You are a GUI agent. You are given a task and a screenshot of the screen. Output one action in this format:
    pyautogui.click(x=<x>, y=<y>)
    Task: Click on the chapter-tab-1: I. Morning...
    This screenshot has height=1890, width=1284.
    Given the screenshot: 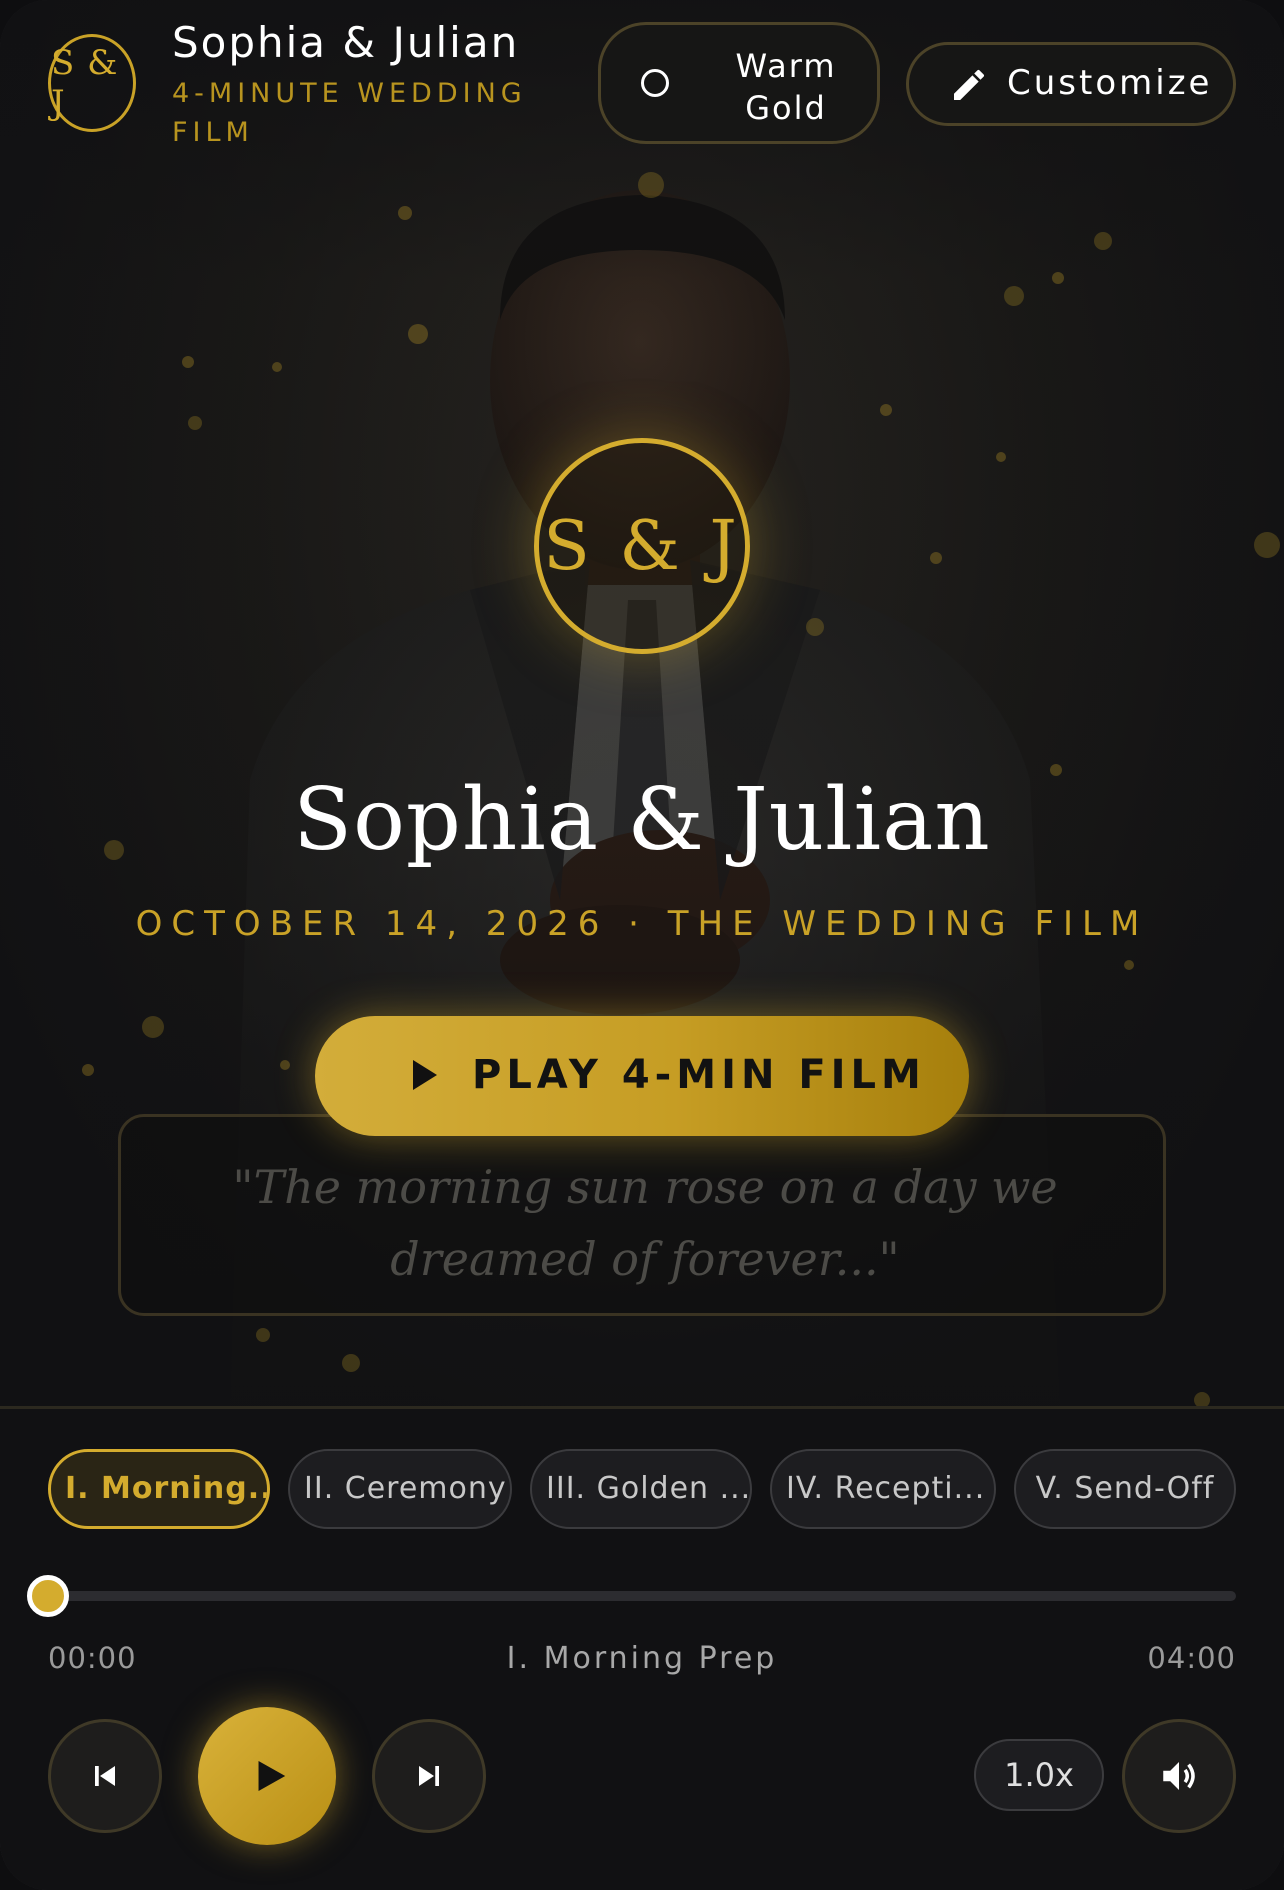 What is the action you would take?
    pyautogui.click(x=159, y=1489)
    